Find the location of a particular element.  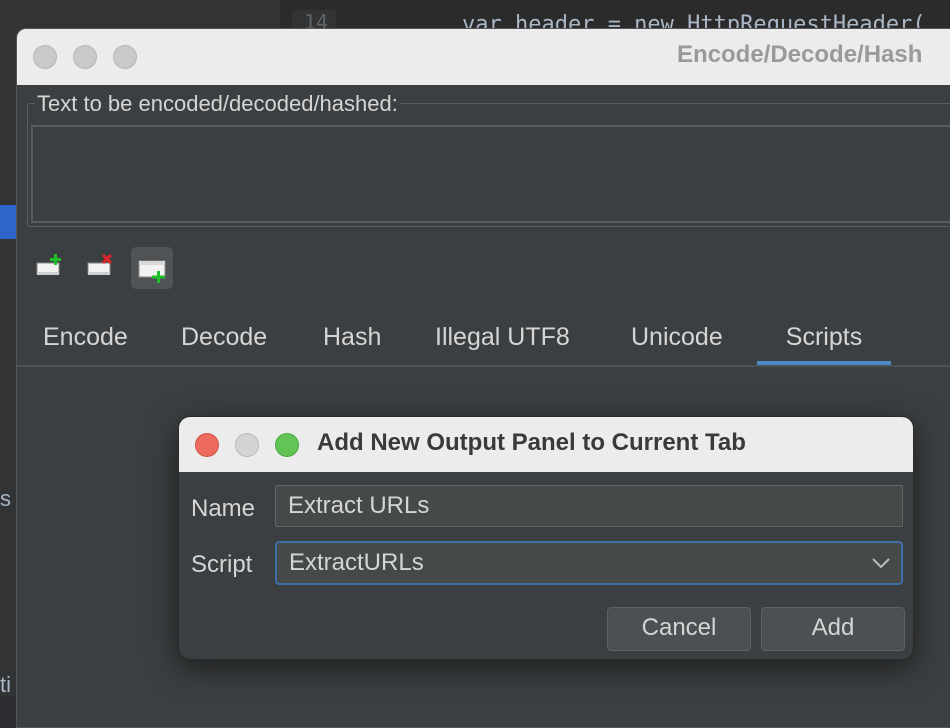

script-select: ExtractURLs is located at coordinates (589, 563).